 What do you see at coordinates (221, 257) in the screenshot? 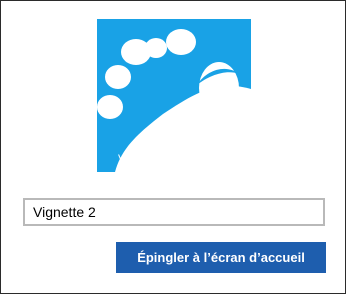
I see `pin-to-start-button: Épingler à l’écran d’accueil` at bounding box center [221, 257].